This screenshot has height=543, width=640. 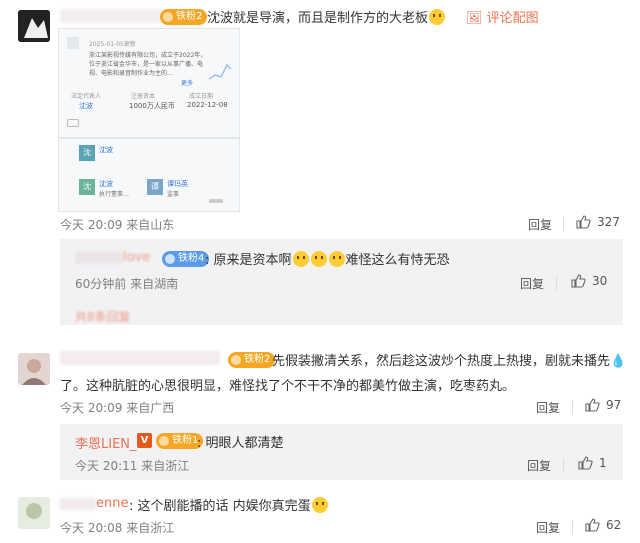 What do you see at coordinates (112, 44) in the screenshot?
I see `update-date: 2025-01-05更新` at bounding box center [112, 44].